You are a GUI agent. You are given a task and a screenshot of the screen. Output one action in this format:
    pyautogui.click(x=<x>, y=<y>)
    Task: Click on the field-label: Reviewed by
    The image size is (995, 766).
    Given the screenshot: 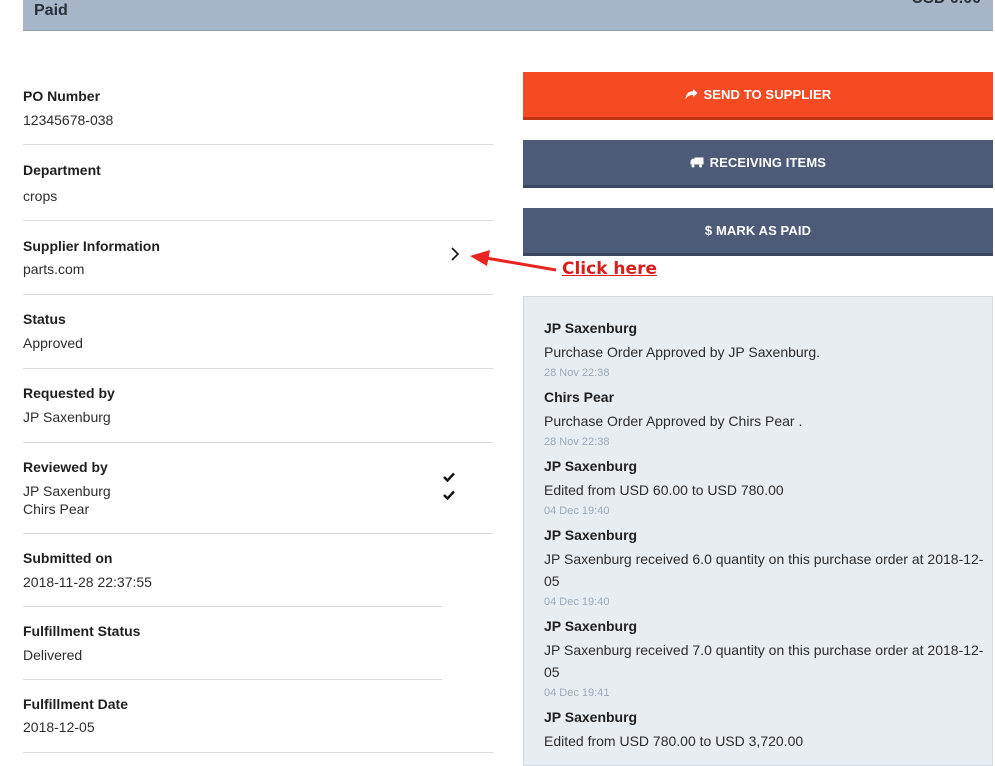 What is the action you would take?
    pyautogui.click(x=65, y=467)
    